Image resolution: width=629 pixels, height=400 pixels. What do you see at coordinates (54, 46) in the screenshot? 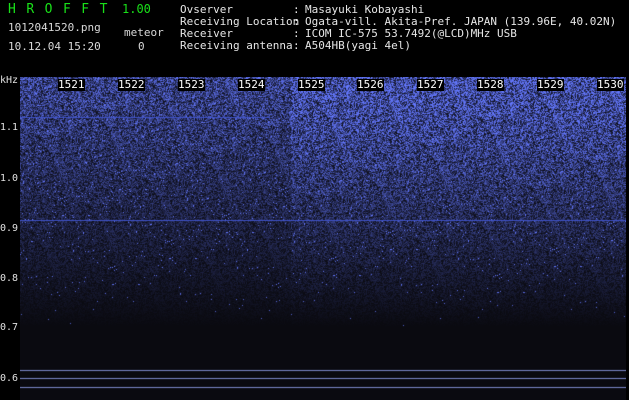
I see `capture-datetime: 10.12.04 15:20` at bounding box center [54, 46].